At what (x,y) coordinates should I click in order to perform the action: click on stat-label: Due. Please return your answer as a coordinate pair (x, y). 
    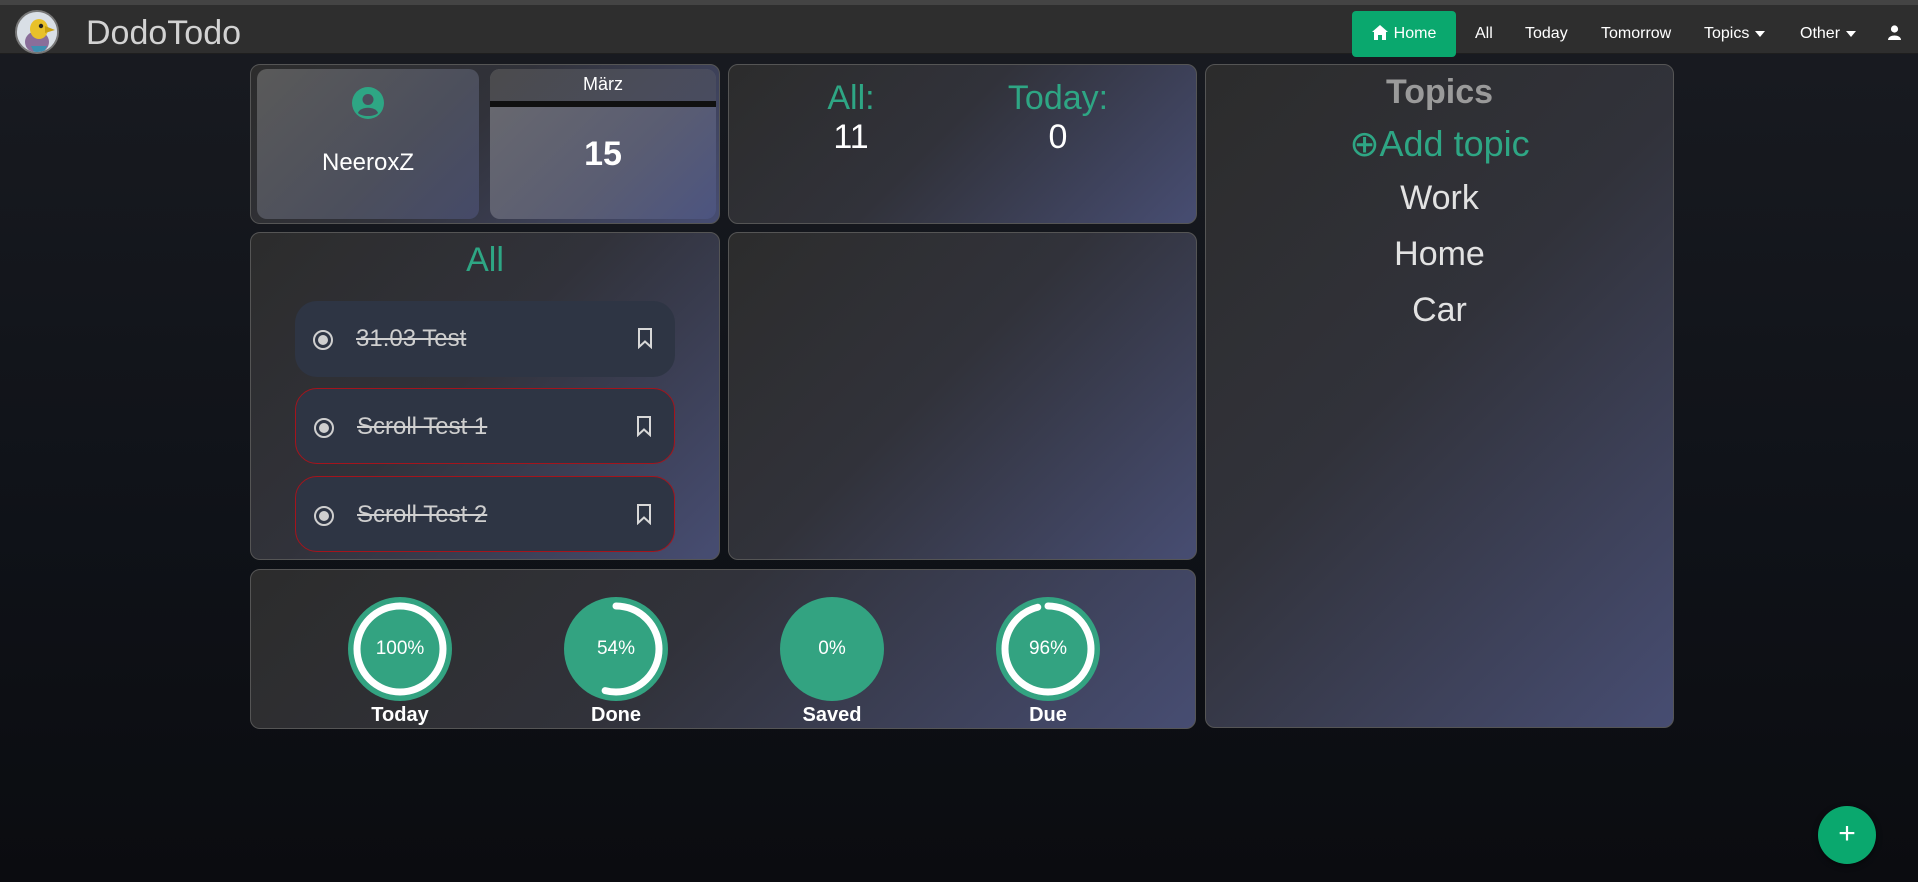
    Looking at the image, I should click on (1048, 715).